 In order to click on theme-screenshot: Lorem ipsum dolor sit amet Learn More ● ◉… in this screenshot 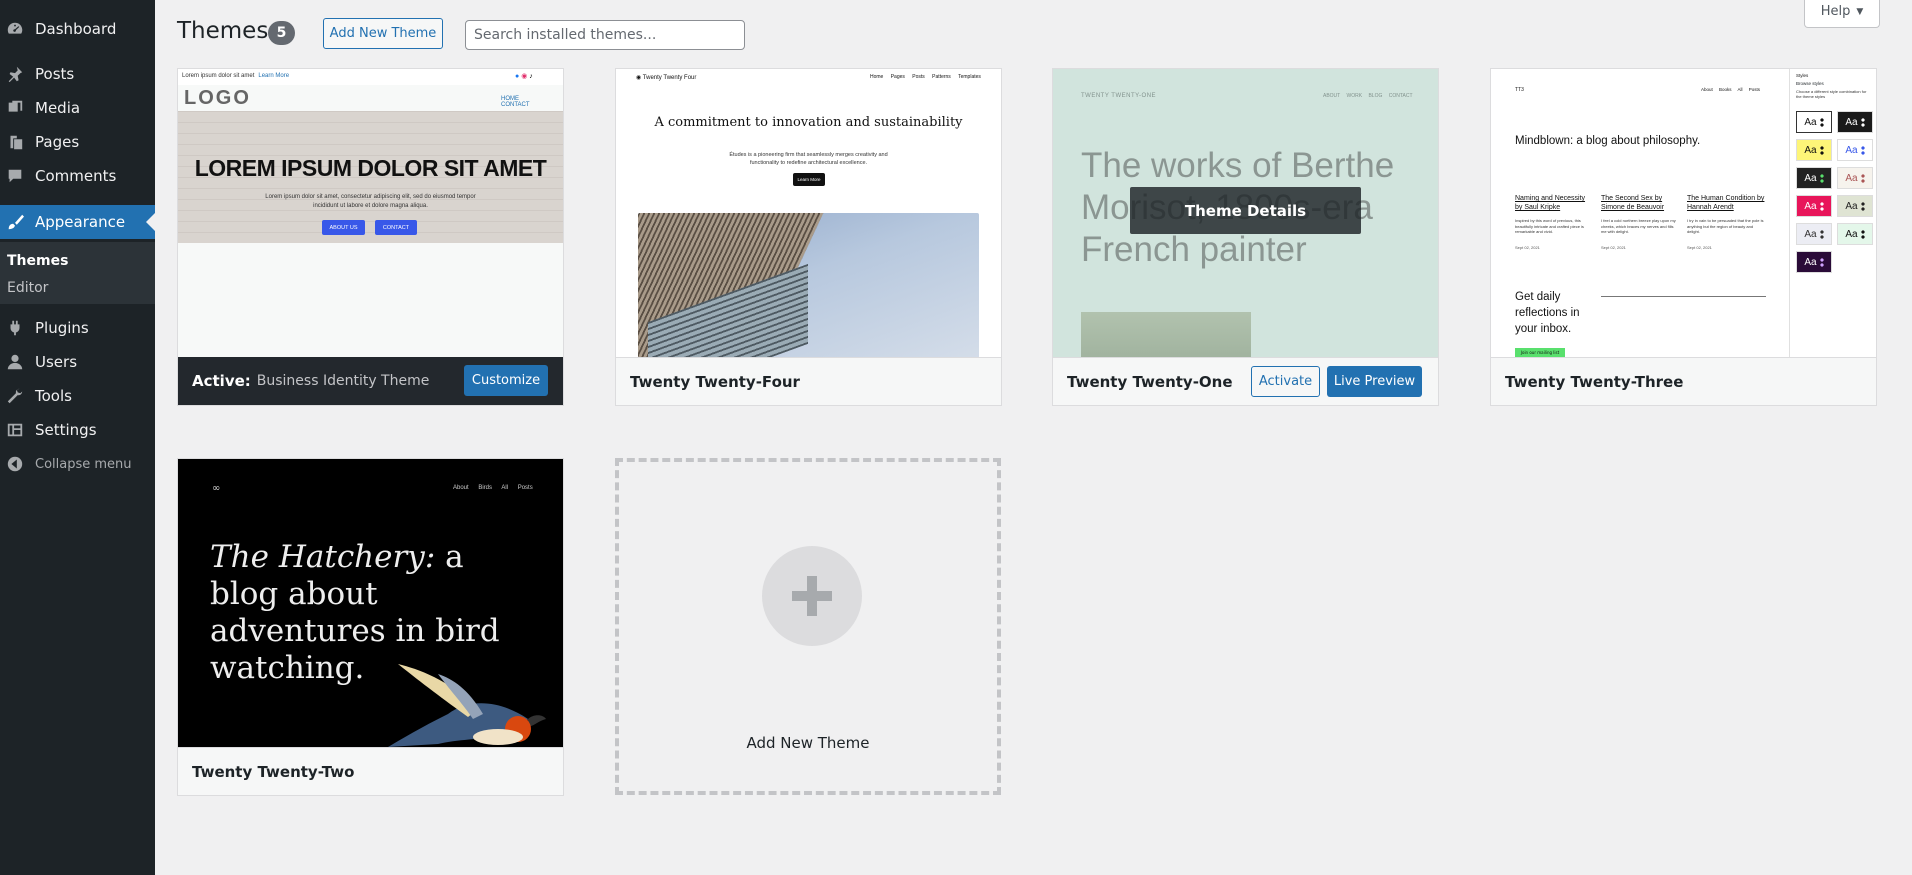, I will do `click(370, 213)`.